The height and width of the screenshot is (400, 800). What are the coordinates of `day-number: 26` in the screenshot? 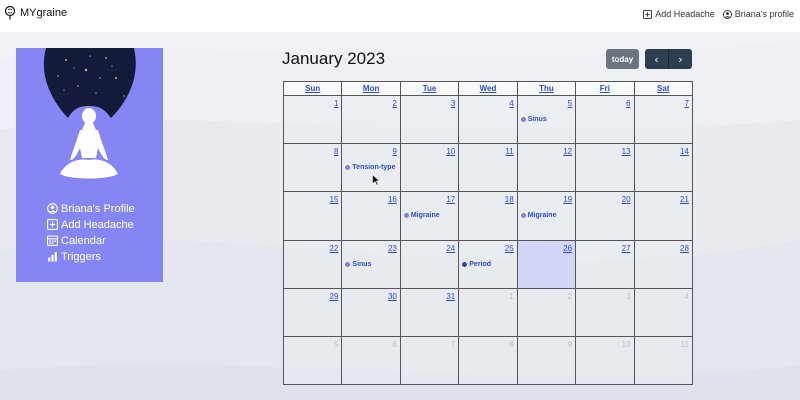 It's located at (567, 248).